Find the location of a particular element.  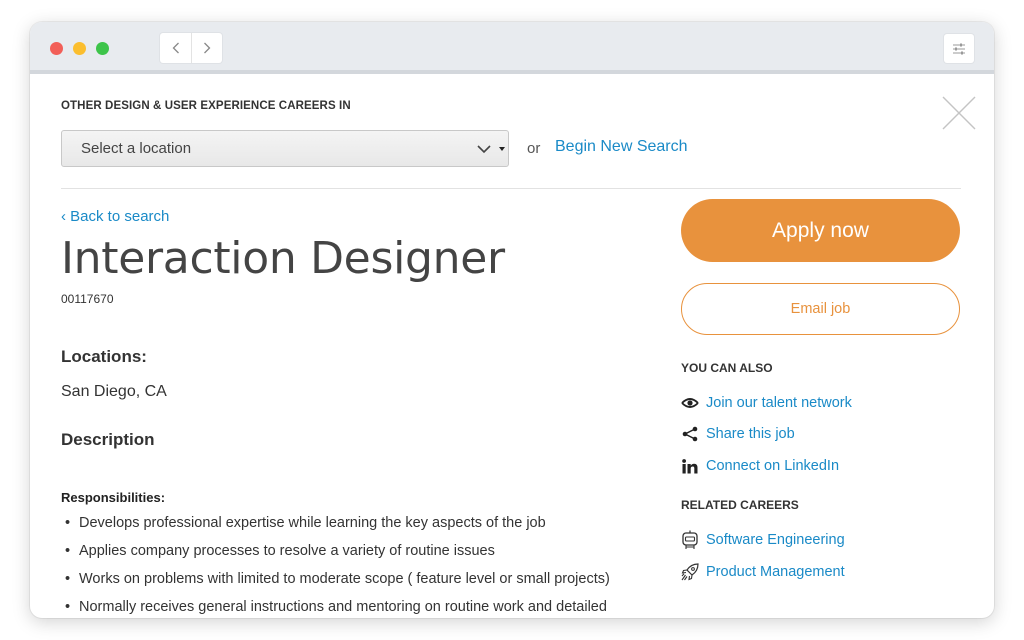

share-icon is located at coordinates (690, 434).